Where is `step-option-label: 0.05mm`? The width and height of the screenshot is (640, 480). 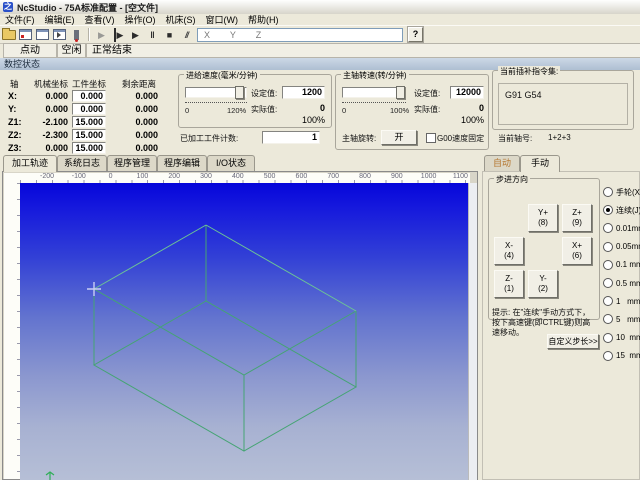 step-option-label: 0.05mm is located at coordinates (628, 247).